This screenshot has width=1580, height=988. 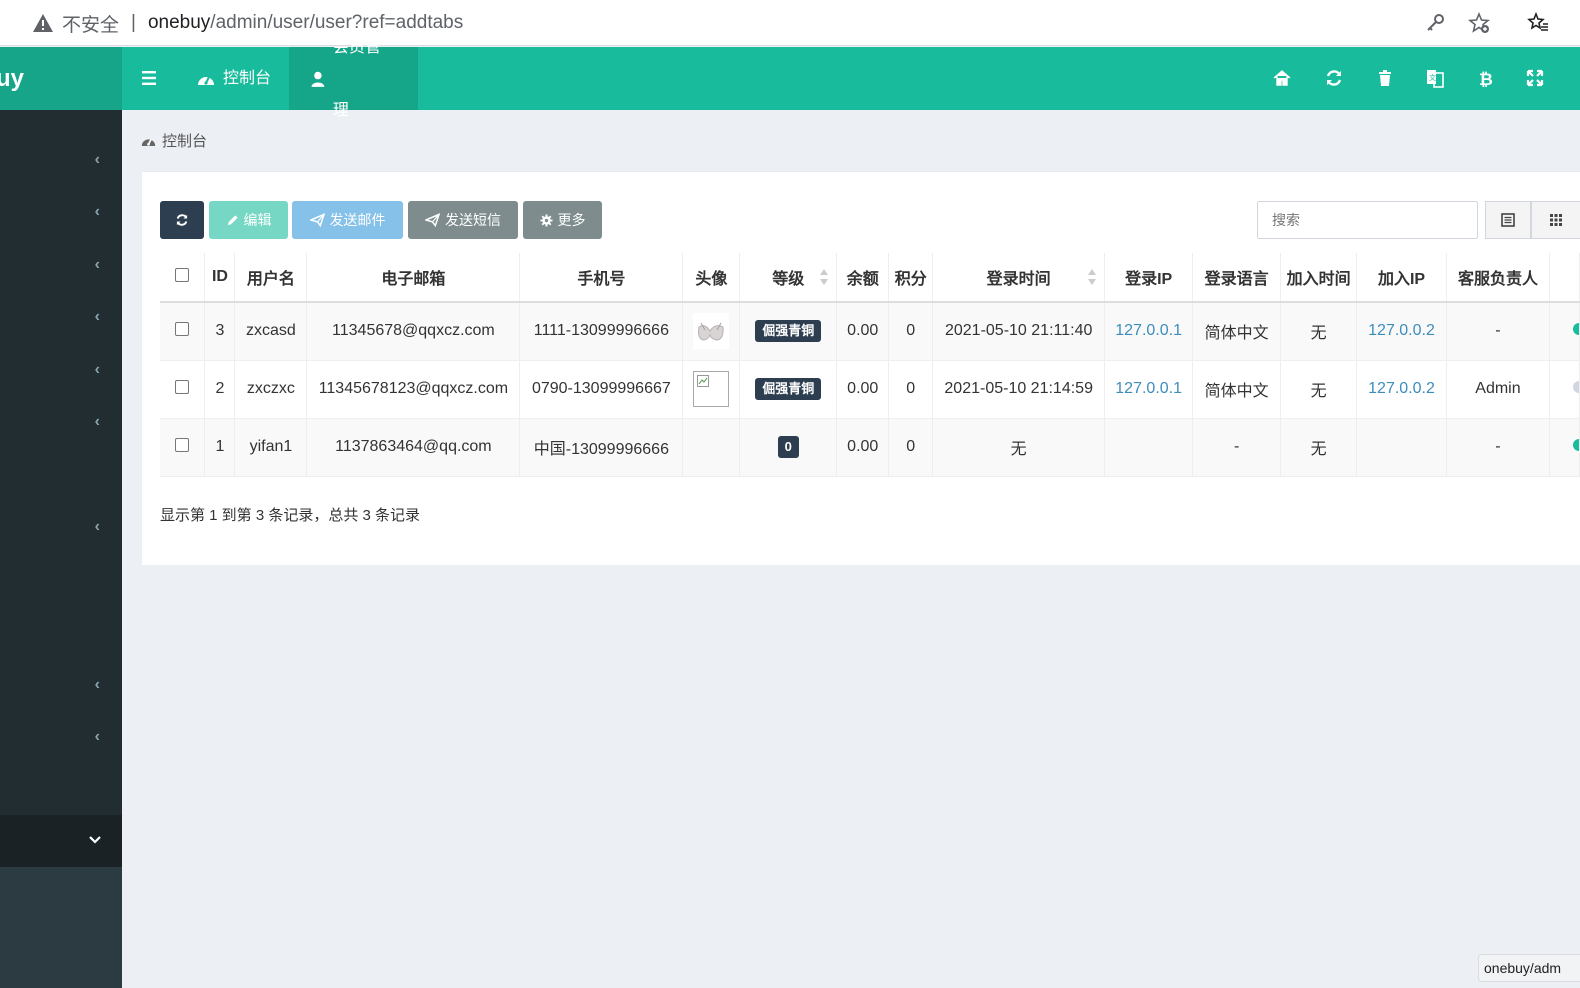 What do you see at coordinates (1498, 447) in the screenshot?
I see `cell-service: -` at bounding box center [1498, 447].